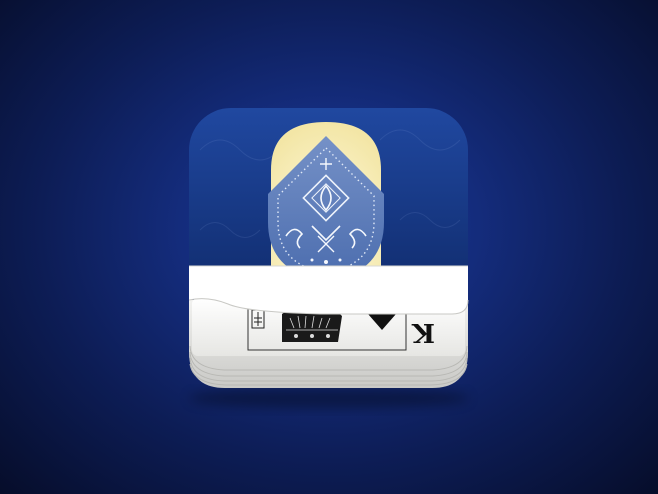 This screenshot has width=658, height=494. I want to click on icon-shadow, so click(329, 398).